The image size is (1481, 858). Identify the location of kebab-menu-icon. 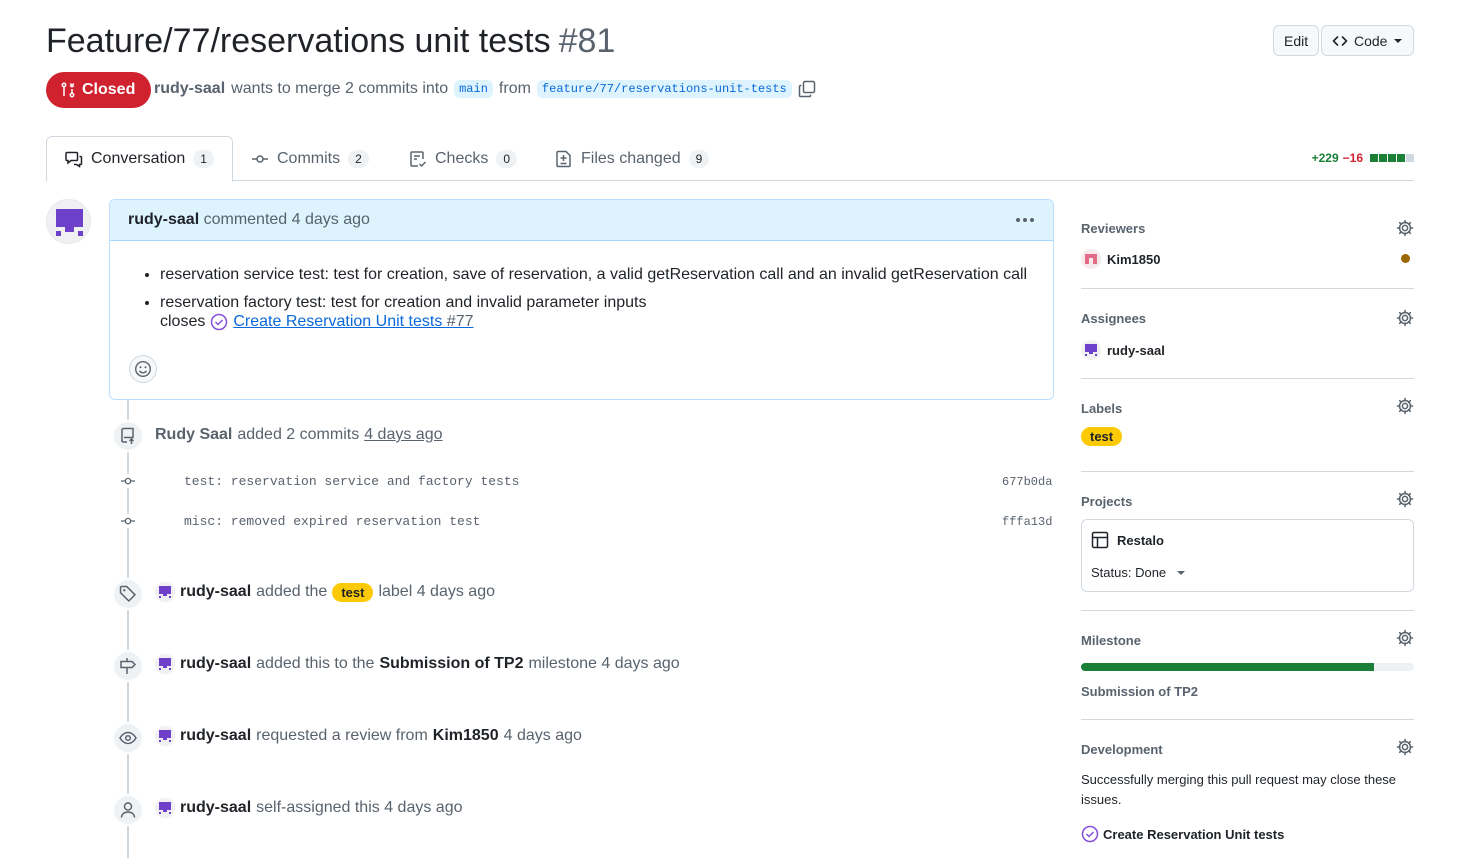
(1025, 220).